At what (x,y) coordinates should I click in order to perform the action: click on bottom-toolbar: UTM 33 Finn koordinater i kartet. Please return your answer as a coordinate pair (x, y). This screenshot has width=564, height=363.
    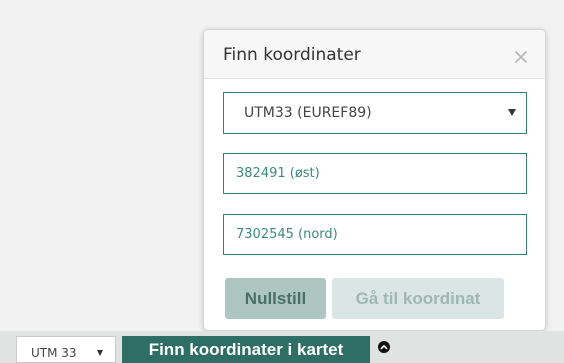
    Looking at the image, I should click on (282, 347).